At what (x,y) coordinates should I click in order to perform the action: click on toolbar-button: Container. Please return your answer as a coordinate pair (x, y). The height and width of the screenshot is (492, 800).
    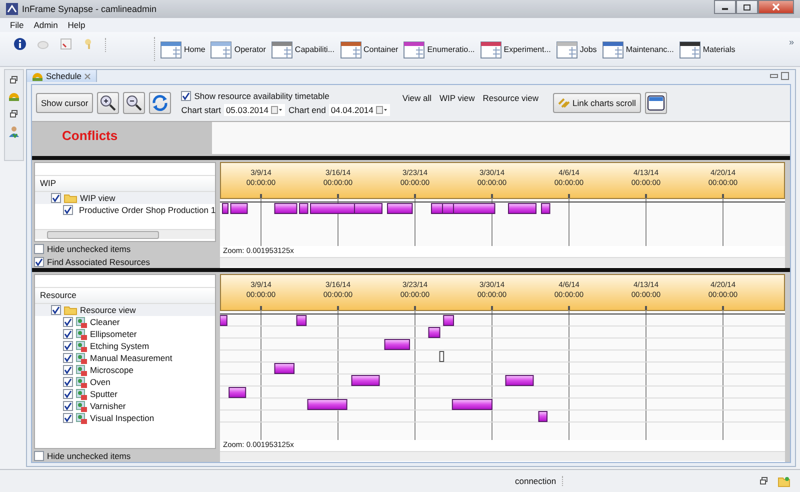
    Looking at the image, I should click on (369, 49).